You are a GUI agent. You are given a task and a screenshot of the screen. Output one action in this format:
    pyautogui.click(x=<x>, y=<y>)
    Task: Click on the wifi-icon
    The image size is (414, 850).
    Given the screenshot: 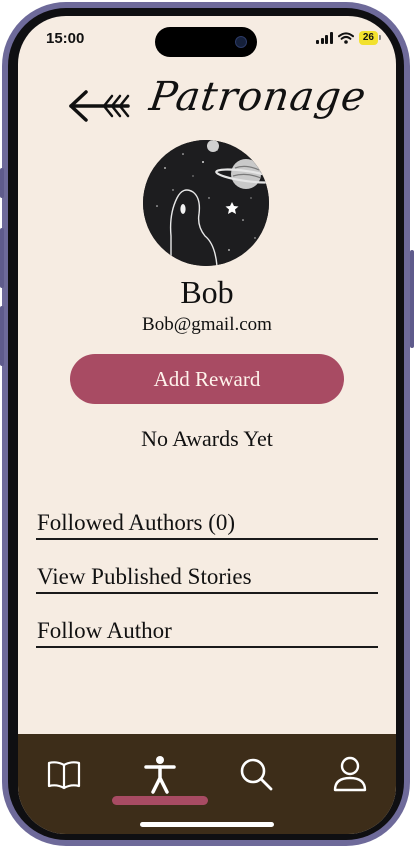 What is the action you would take?
    pyautogui.click(x=345, y=38)
    